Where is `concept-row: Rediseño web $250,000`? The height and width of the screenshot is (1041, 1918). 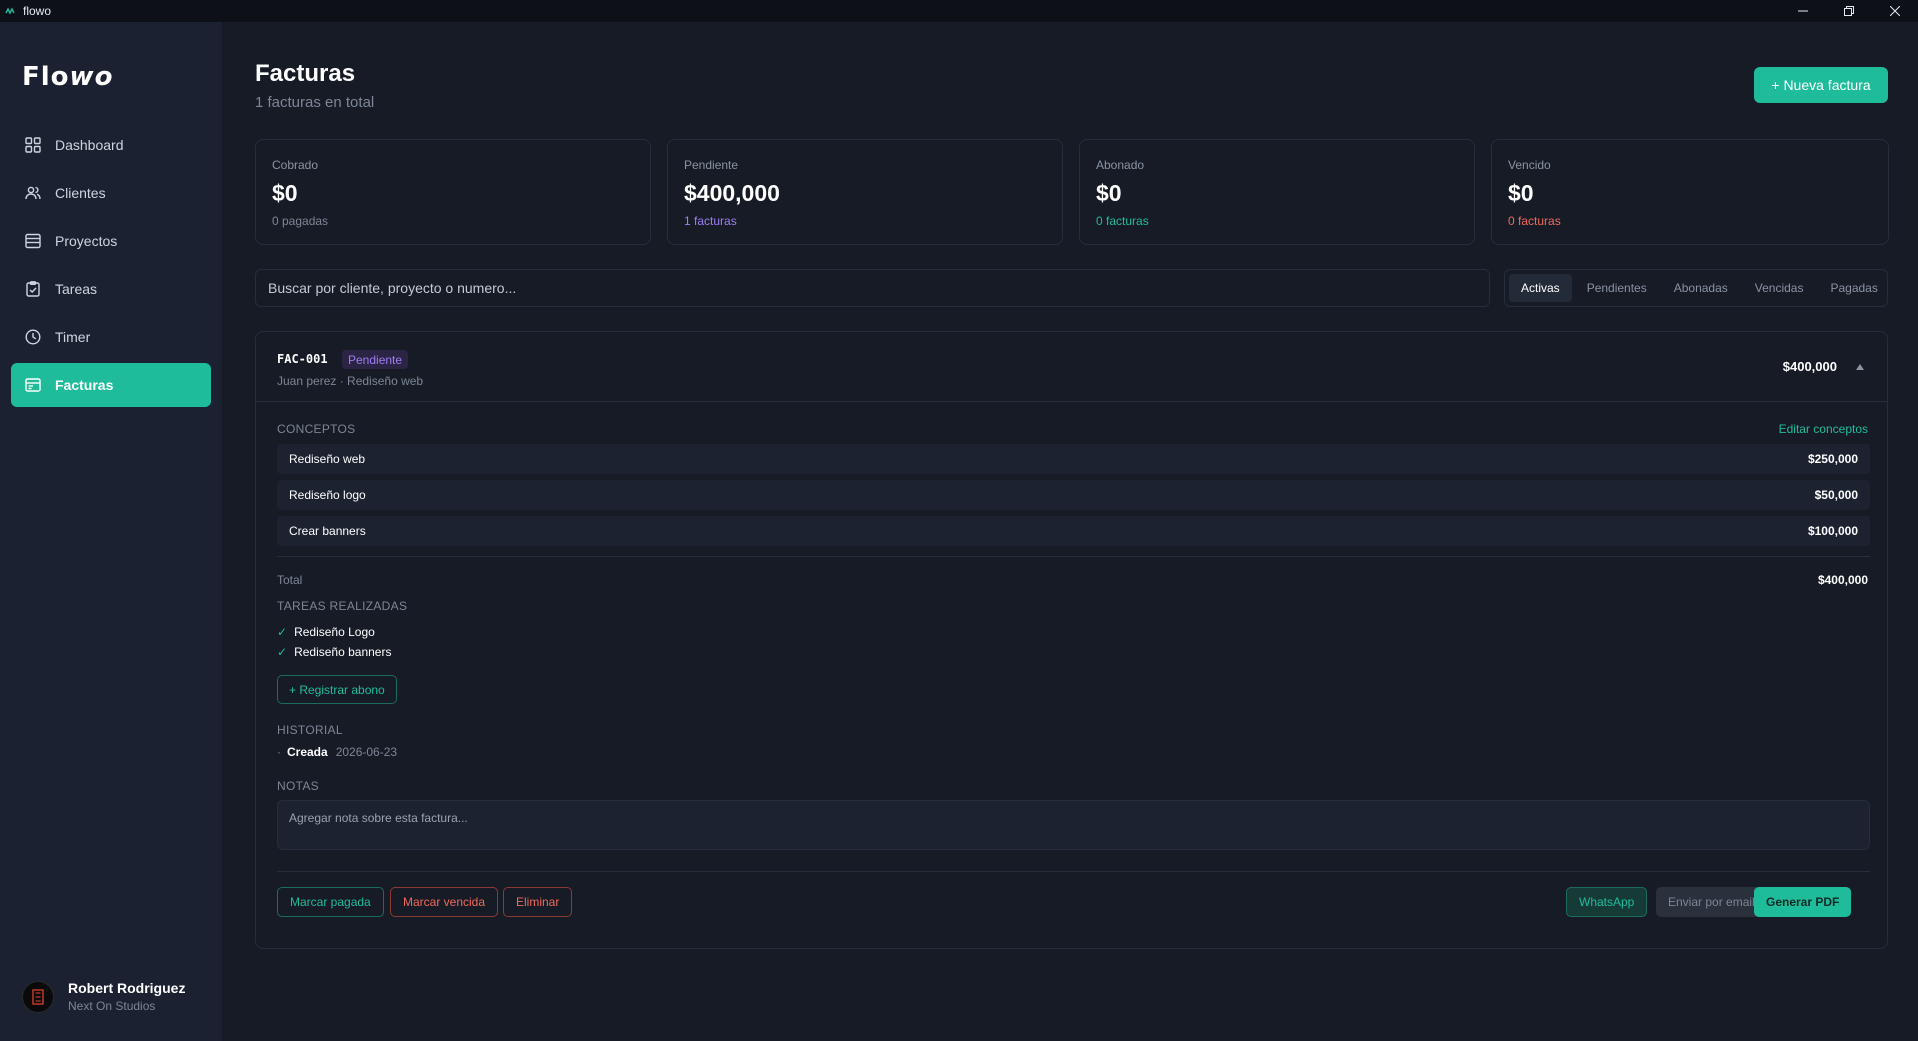
concept-row: Rediseño web $250,000 is located at coordinates (1073, 459).